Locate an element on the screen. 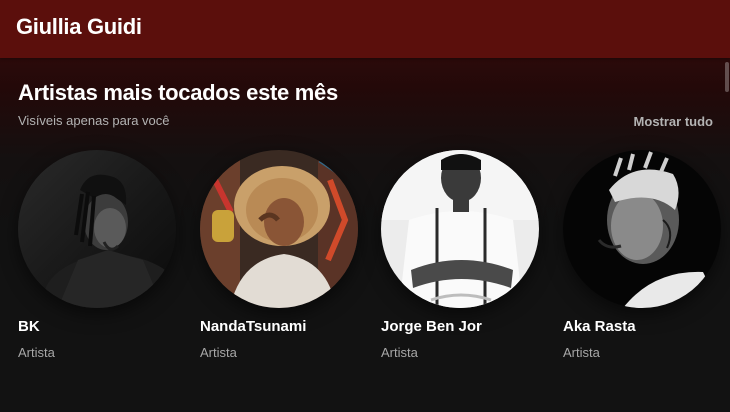 This screenshot has width=730, height=412. section-title: Artistas mais tocados este mês is located at coordinates (178, 93).